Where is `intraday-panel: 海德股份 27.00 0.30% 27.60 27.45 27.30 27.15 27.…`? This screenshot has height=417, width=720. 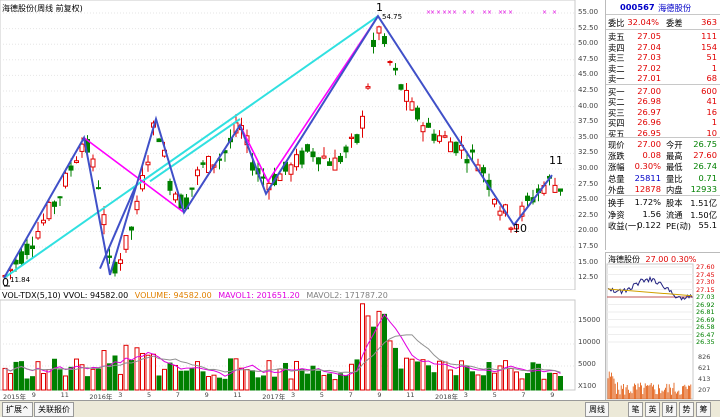 intraday-panel: 海德股份 27.00 0.30% 27.60 27.45 27.30 27.15 27.… is located at coordinates (662, 326).